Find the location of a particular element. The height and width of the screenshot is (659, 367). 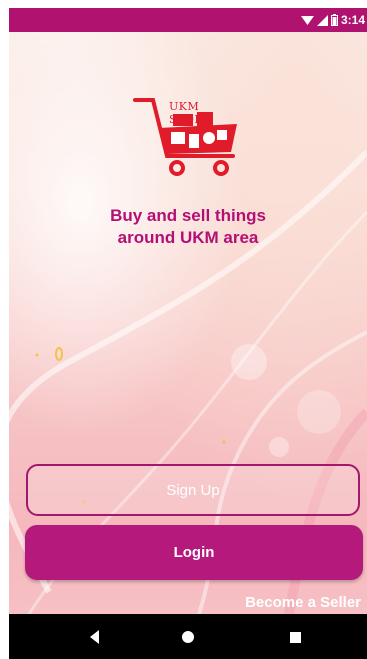

signup-button: Sign Up is located at coordinates (193, 490).